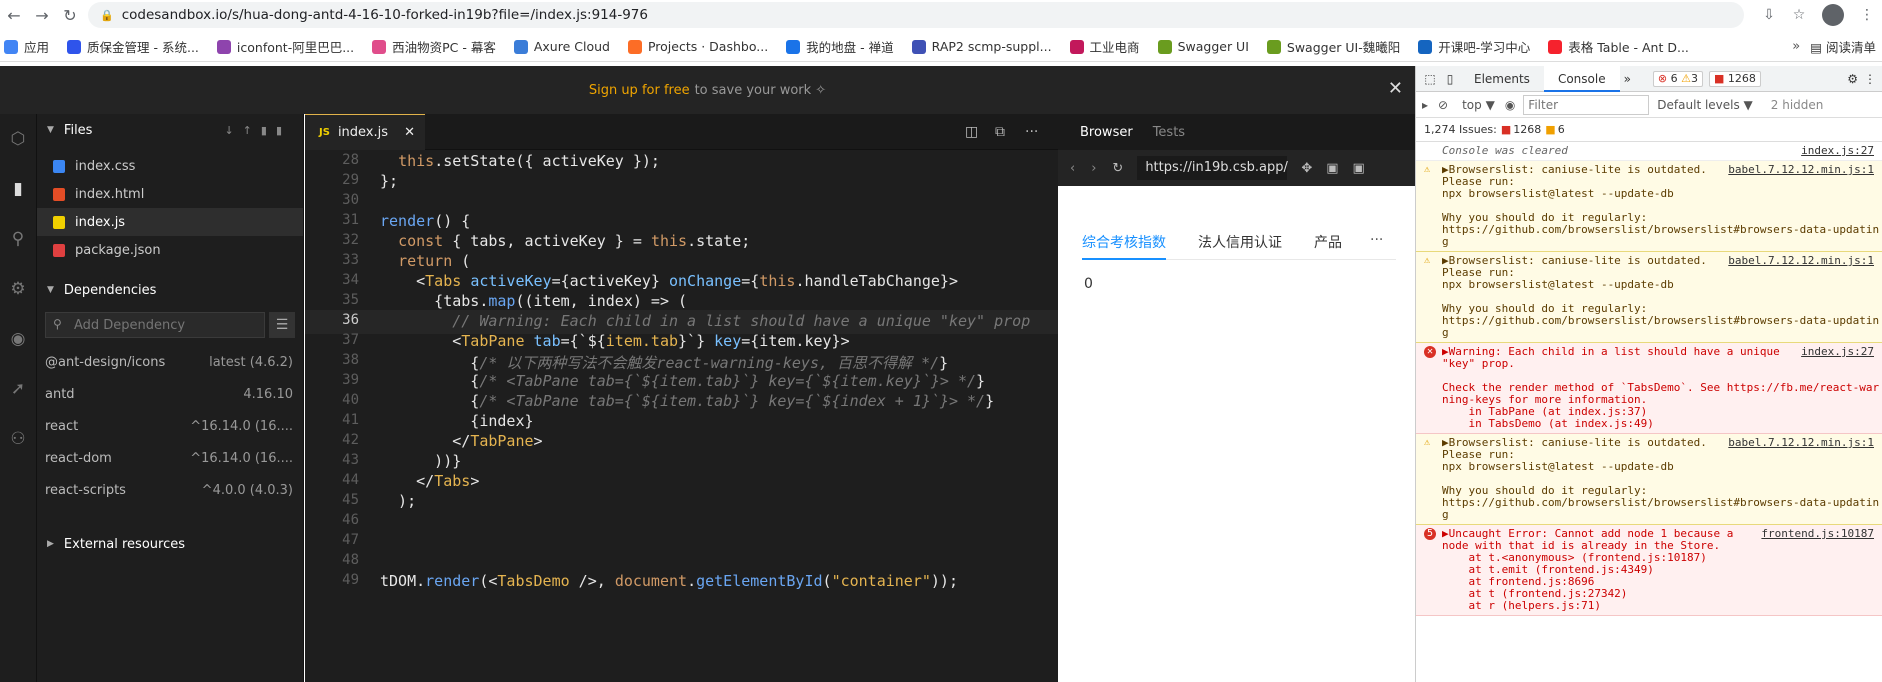 The width and height of the screenshot is (1882, 682). What do you see at coordinates (1474, 46) in the screenshot?
I see `bookmark-item: 开课吧-学习中心` at bounding box center [1474, 46].